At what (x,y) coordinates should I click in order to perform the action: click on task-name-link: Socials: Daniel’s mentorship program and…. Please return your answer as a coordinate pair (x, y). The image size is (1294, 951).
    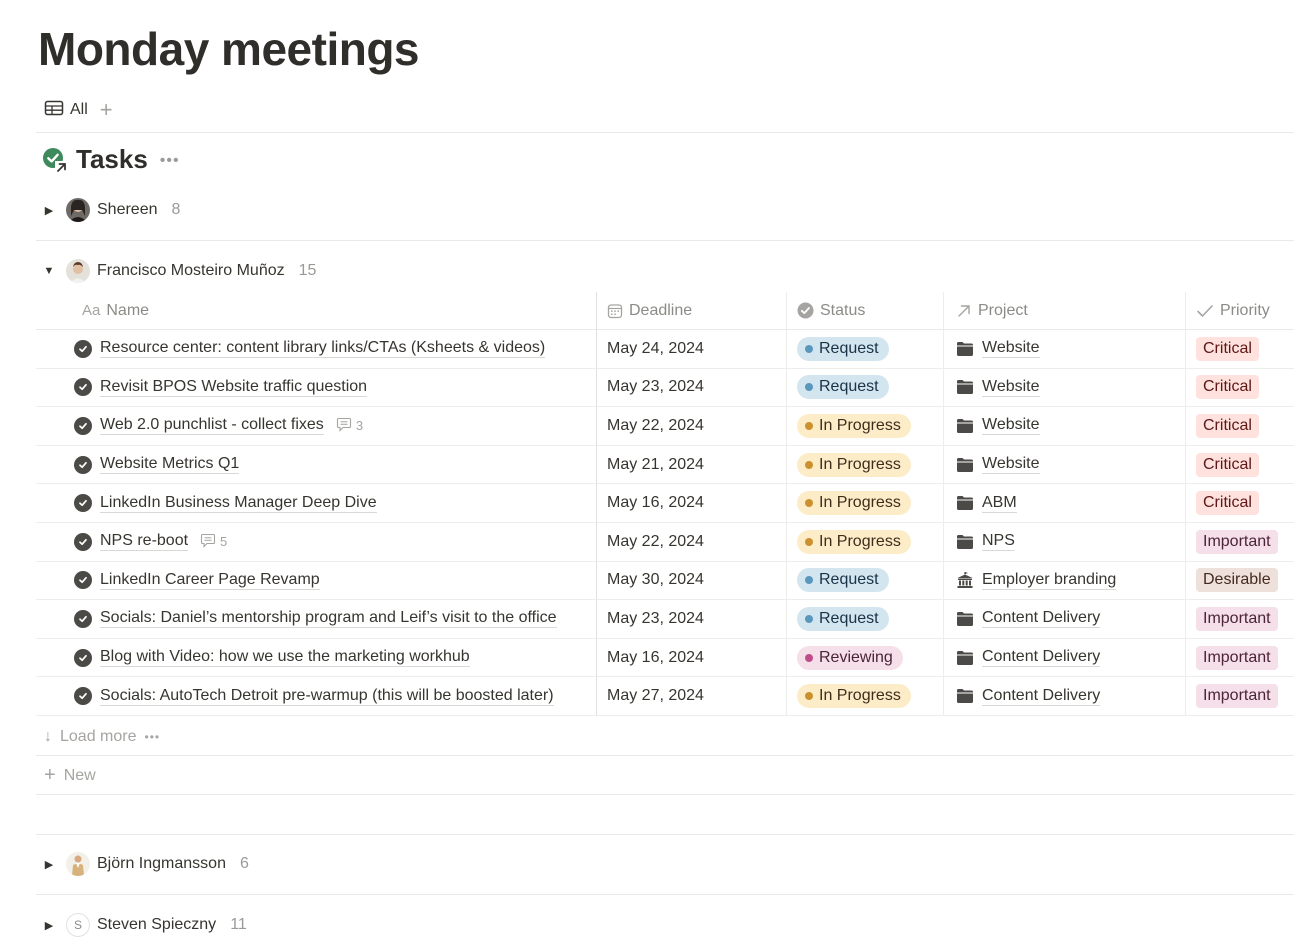
    Looking at the image, I should click on (328, 619).